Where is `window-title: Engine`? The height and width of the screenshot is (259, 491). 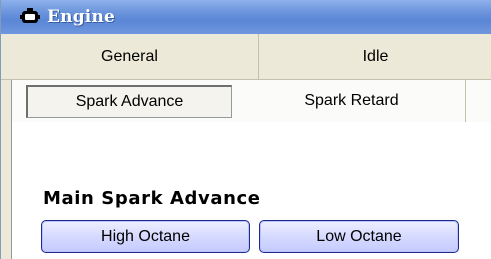
window-title: Engine is located at coordinates (81, 17).